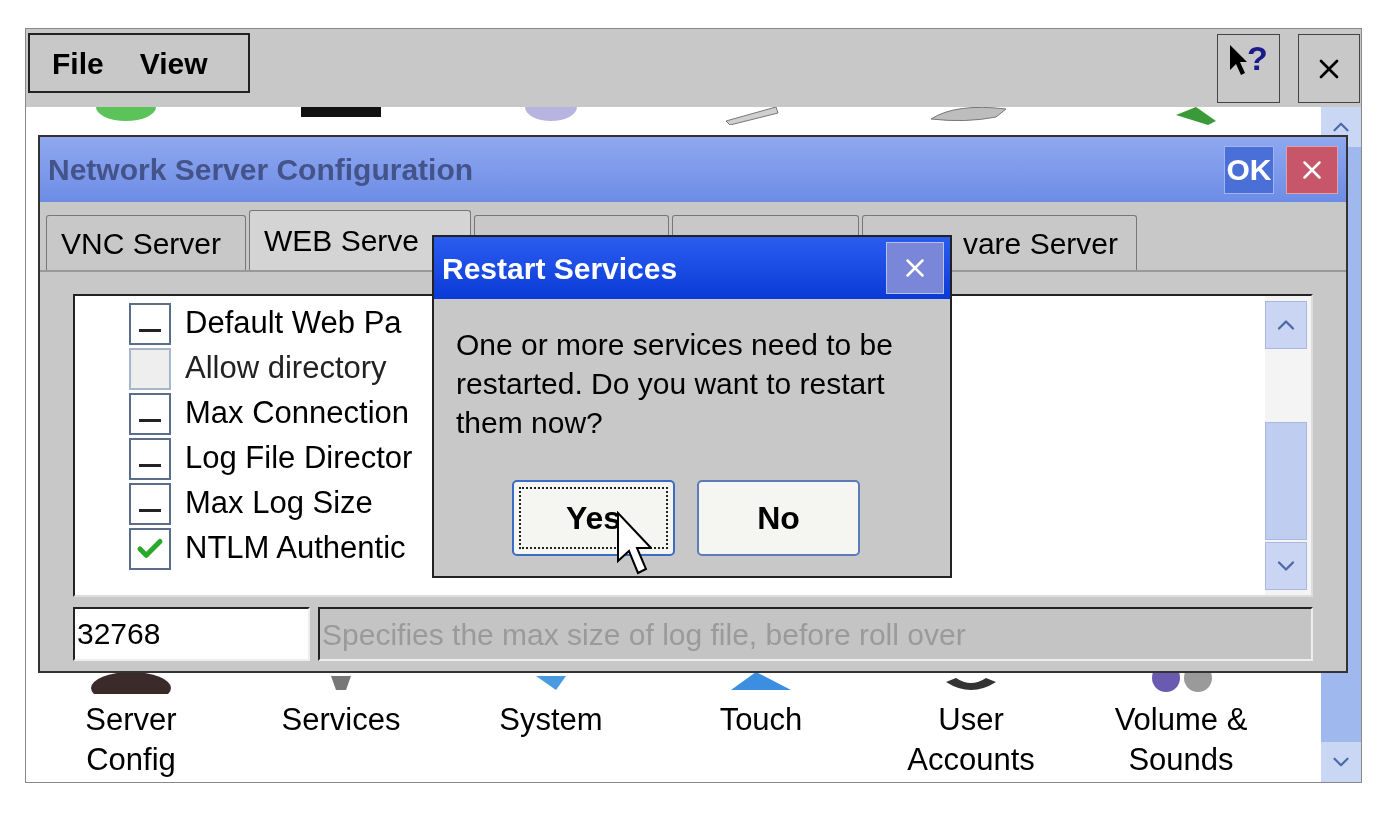 This screenshot has height=813, width=1392. Describe the element at coordinates (279, 503) in the screenshot. I see `option-label: Max Log Size` at that location.